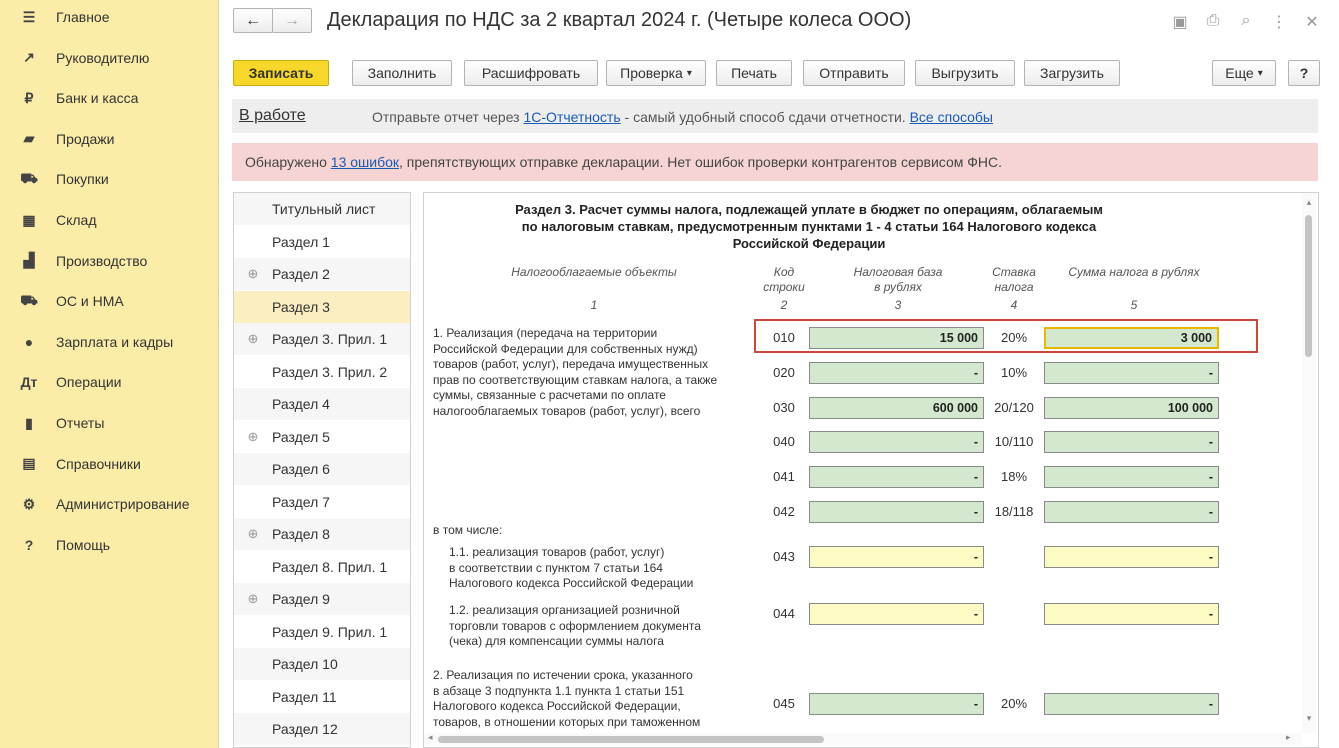 Image resolution: width=1339 pixels, height=748 pixels. What do you see at coordinates (109, 261) in the screenshot?
I see `sidebar-item-7: ▟ Производство` at bounding box center [109, 261].